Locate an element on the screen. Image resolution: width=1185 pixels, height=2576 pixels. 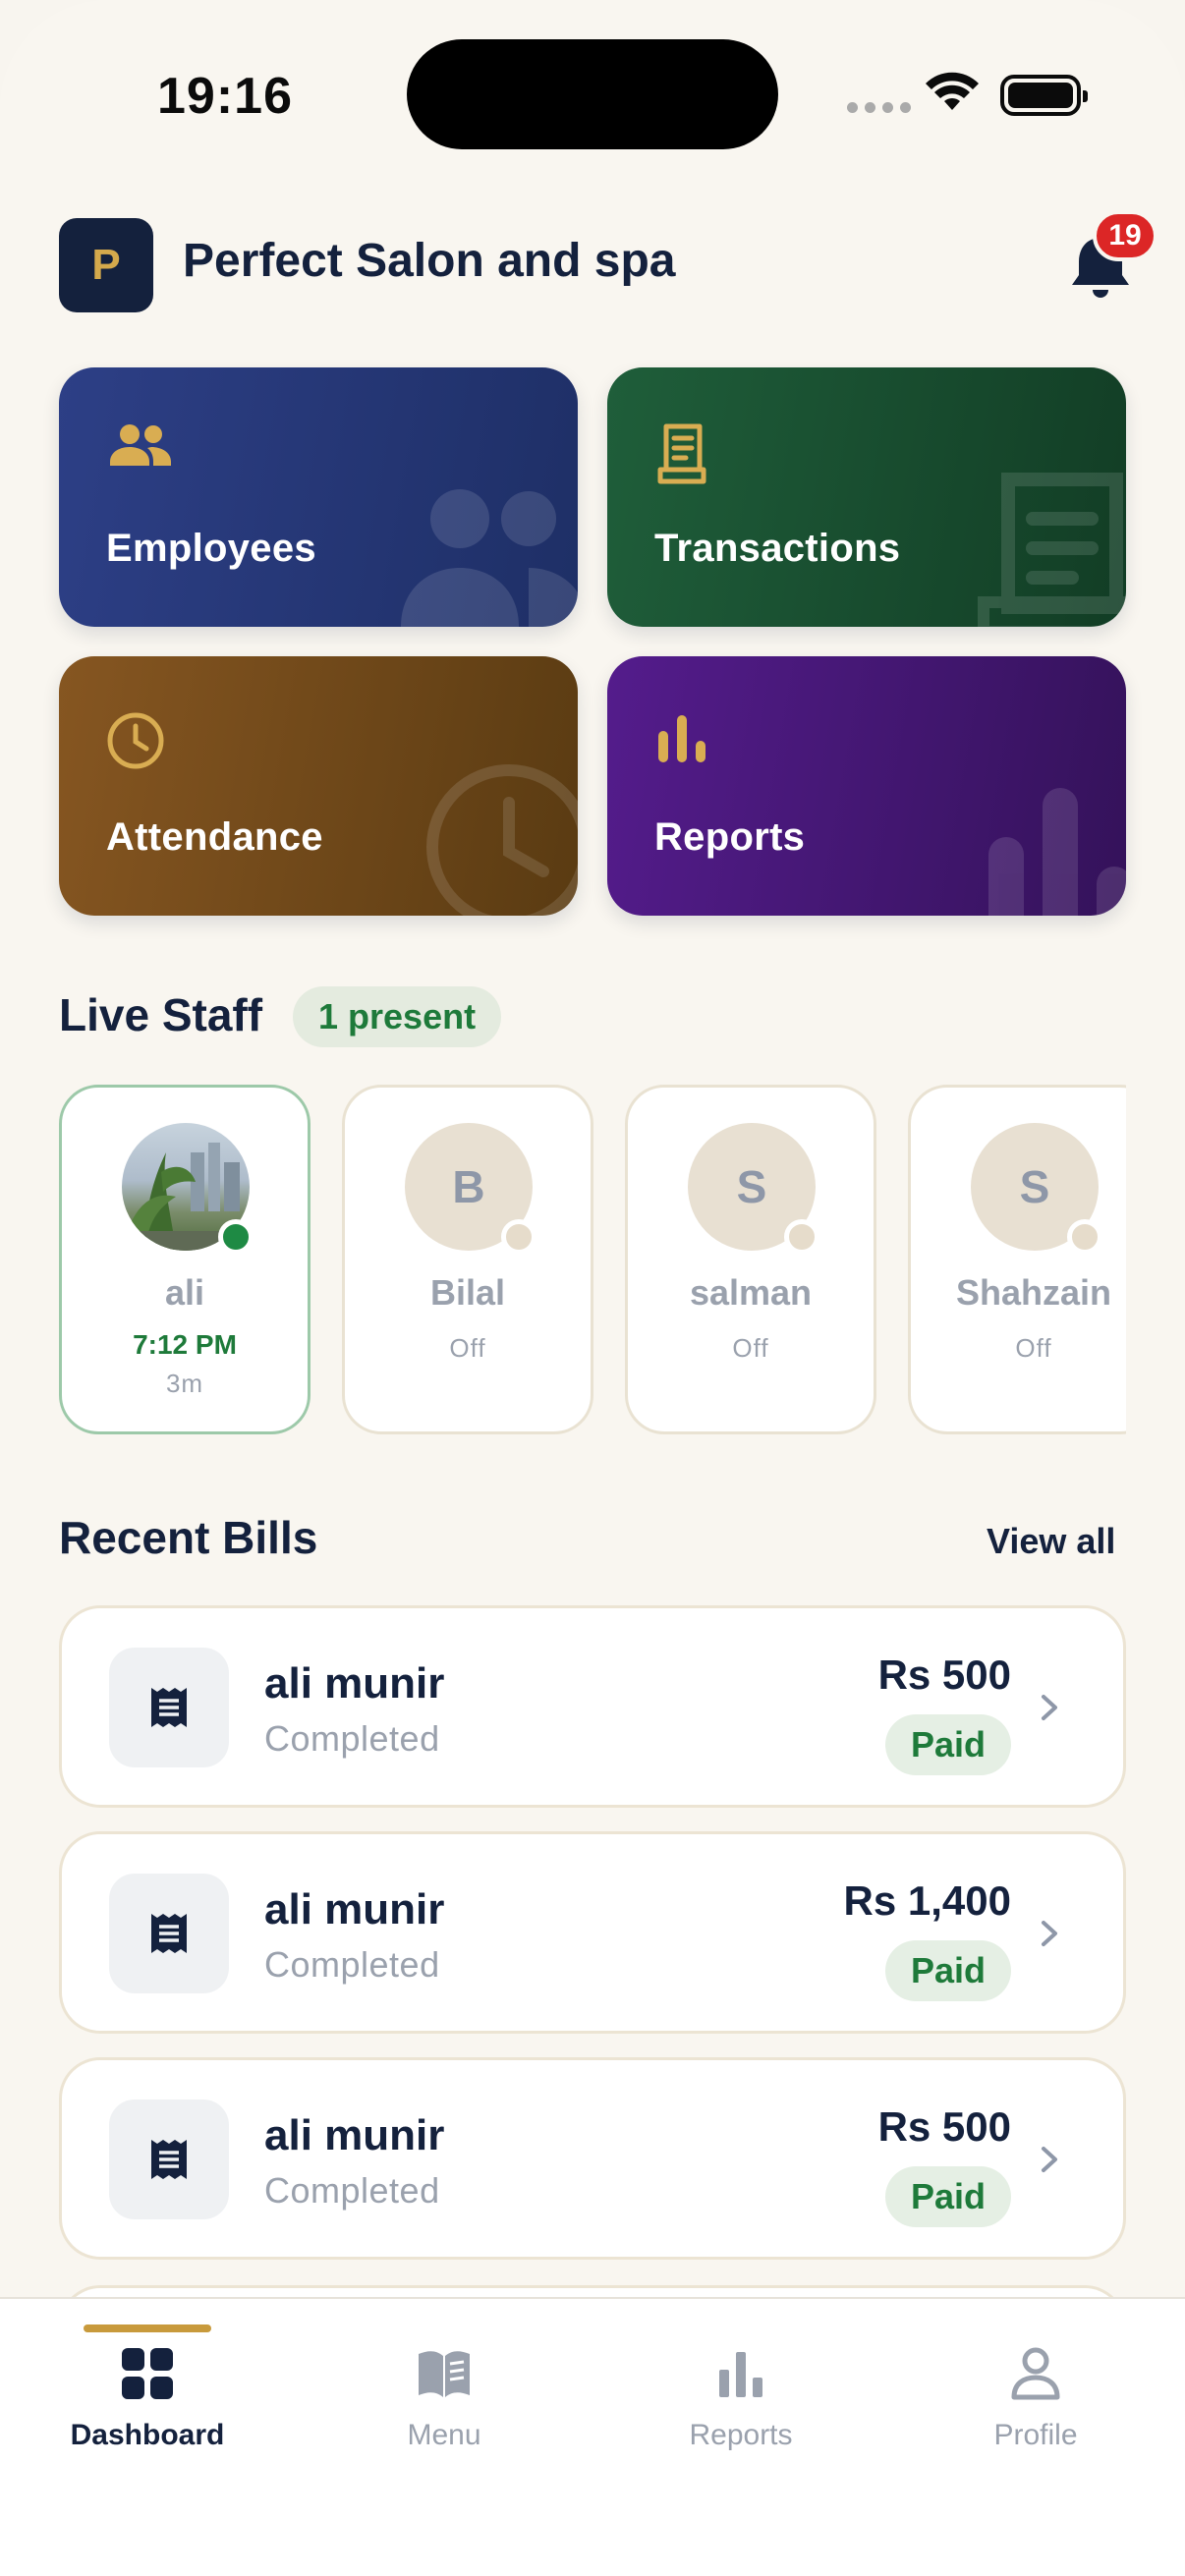
tab-reports: Reports is located at coordinates (741, 2397).